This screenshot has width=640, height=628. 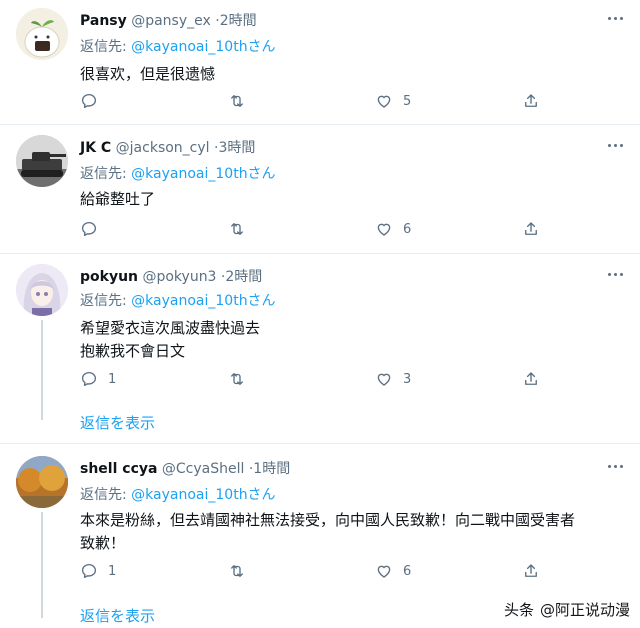 I want to click on author-handle: @CcyaShell, so click(x=203, y=469).